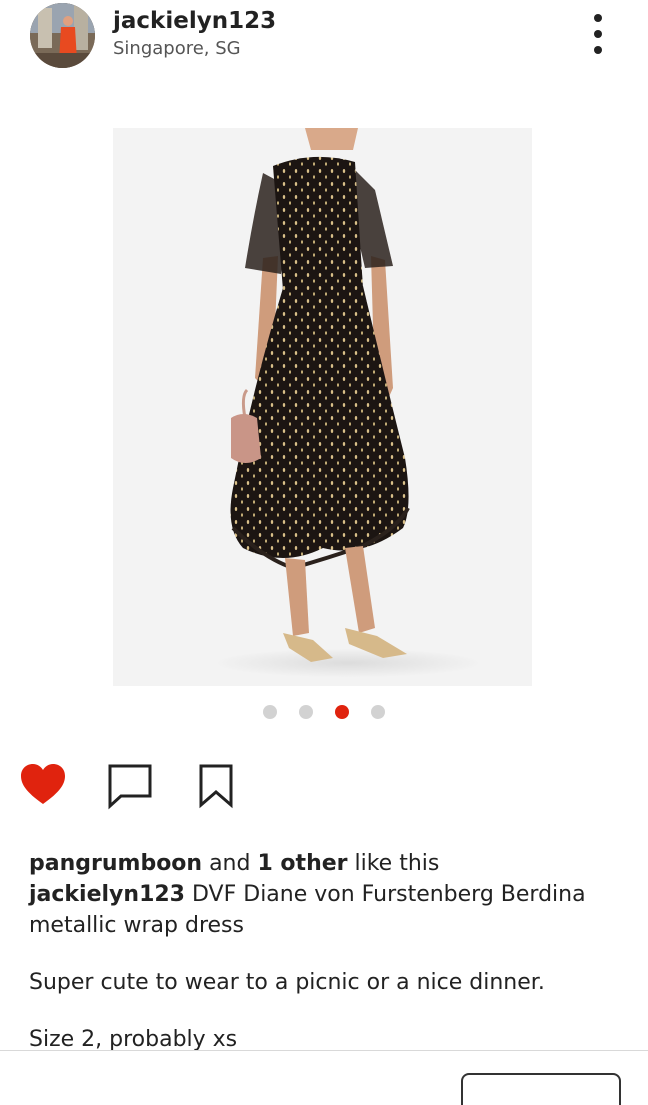 The image size is (648, 1105). I want to click on post-actions, so click(324, 786).